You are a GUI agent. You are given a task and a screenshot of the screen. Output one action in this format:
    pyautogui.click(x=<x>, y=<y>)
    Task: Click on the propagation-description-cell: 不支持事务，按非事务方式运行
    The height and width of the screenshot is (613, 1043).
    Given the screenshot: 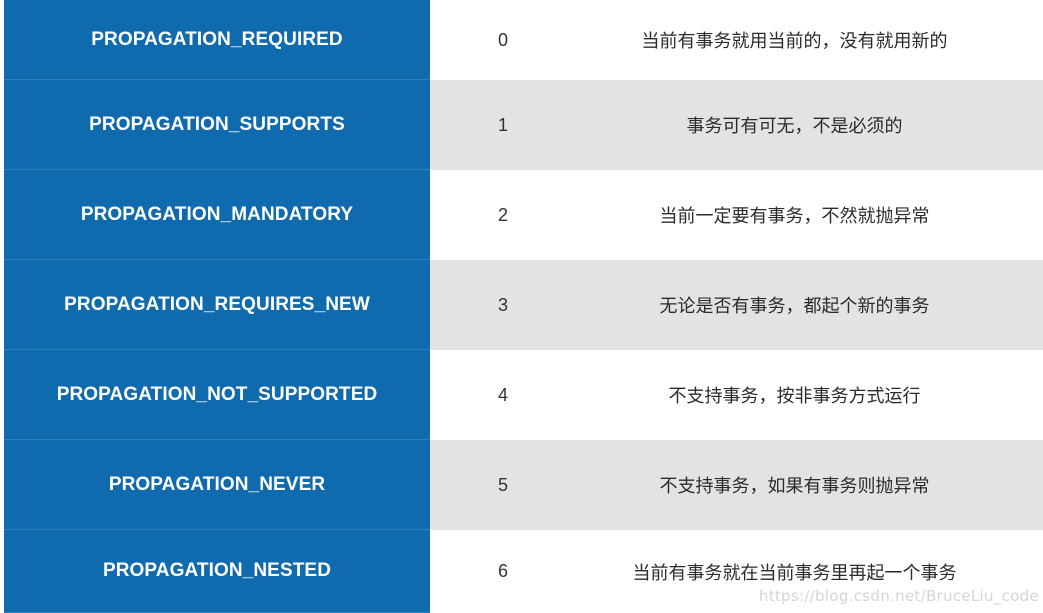 What is the action you would take?
    pyautogui.click(x=809, y=395)
    